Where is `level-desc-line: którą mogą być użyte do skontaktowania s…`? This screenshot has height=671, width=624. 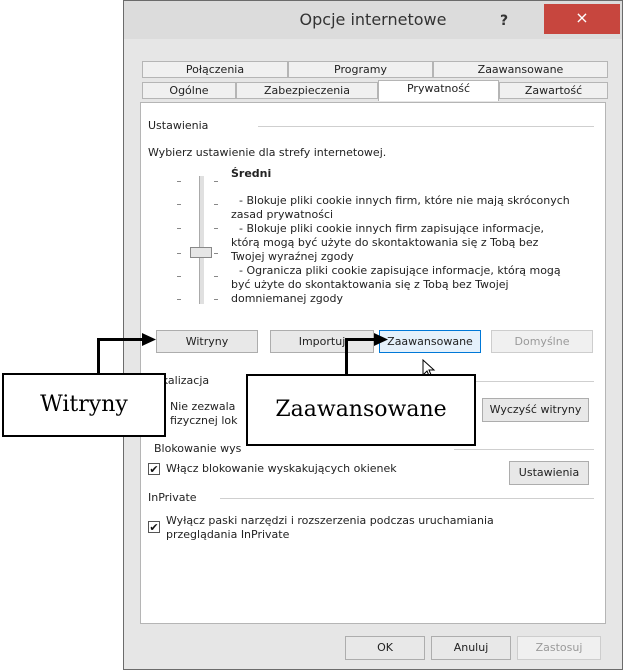 level-desc-line: którą mogą być użyte do skontaktowania s… is located at coordinates (385, 242).